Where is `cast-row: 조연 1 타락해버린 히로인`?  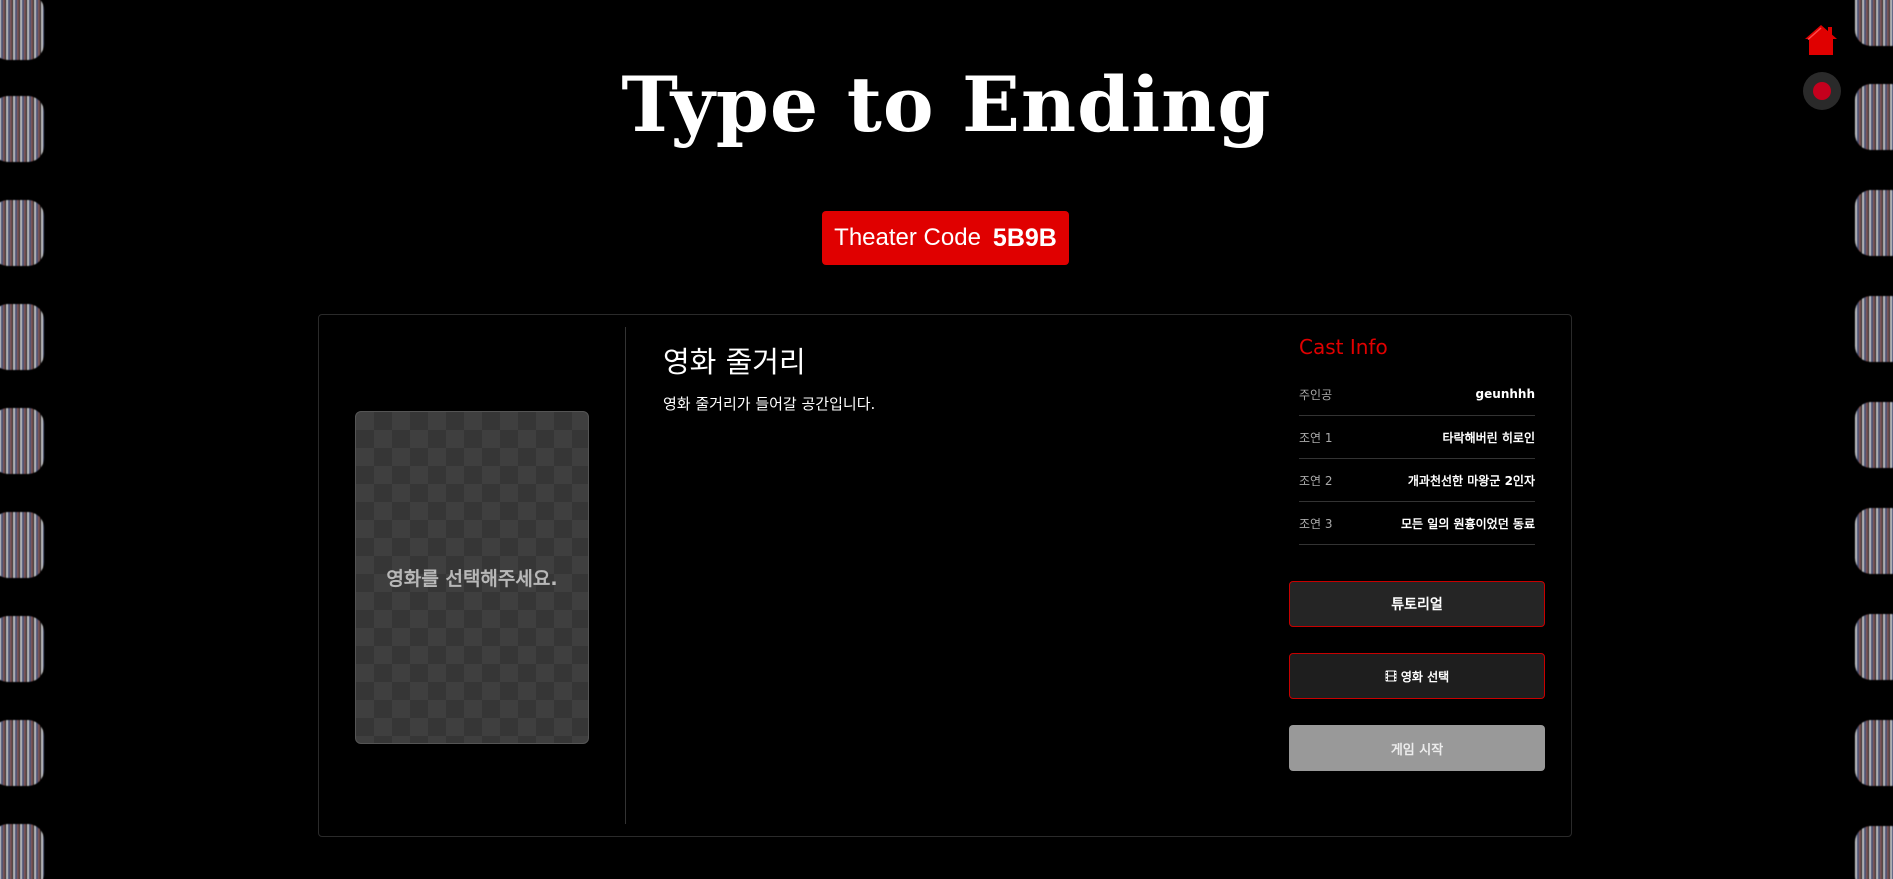 cast-row: 조연 1 타락해버린 히로인 is located at coordinates (1417, 437).